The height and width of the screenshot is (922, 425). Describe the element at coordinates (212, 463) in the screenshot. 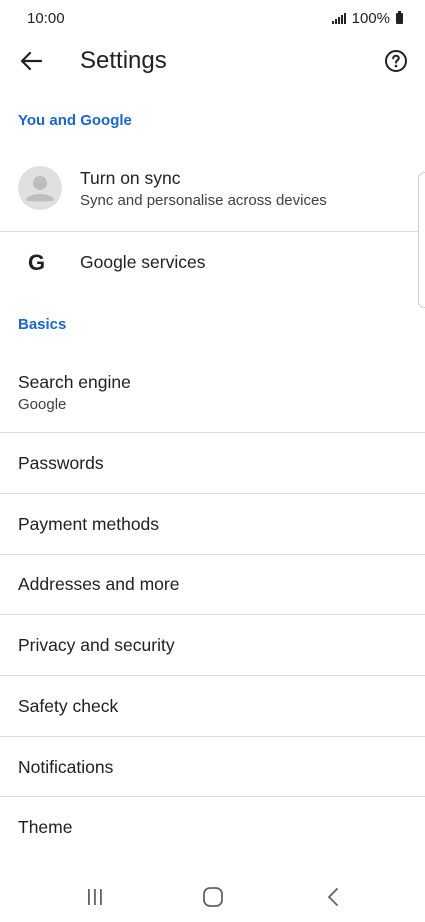

I see `settings-item-passwords: Passwords` at that location.